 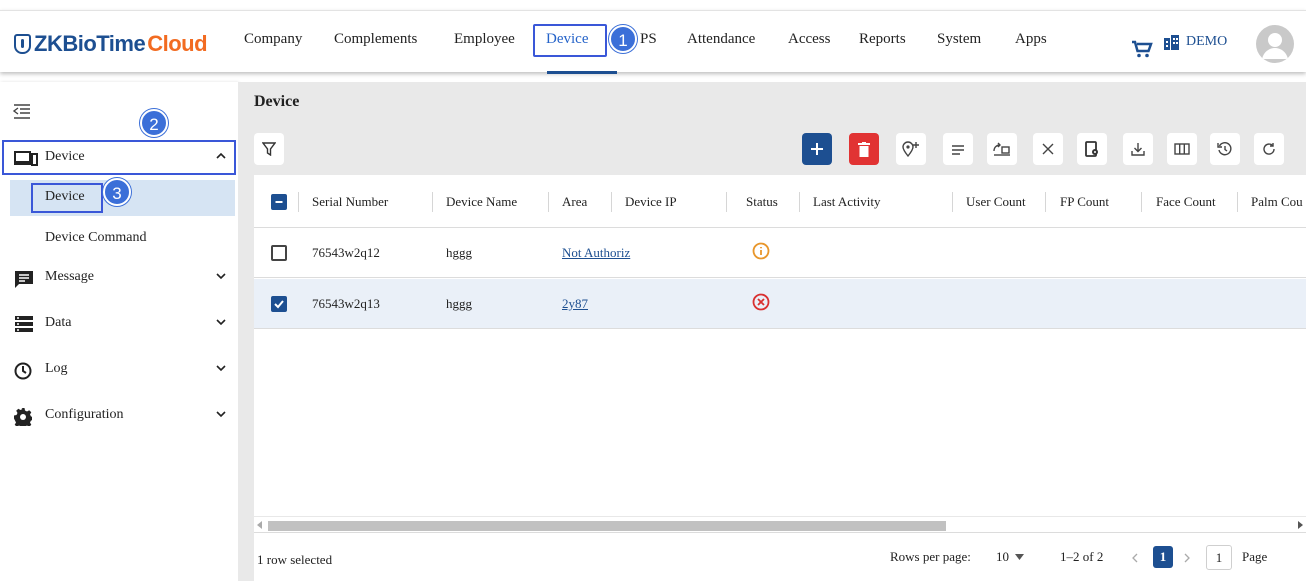 I want to click on history-button, so click(x=1225, y=149).